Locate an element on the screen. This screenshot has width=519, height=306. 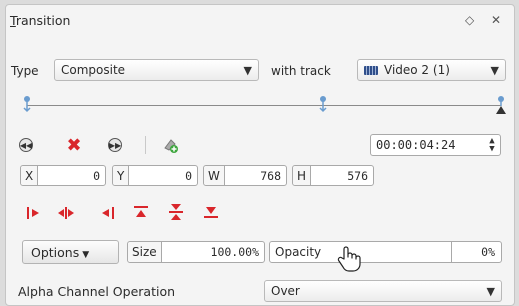
hand-cursor-icon is located at coordinates (349, 259).